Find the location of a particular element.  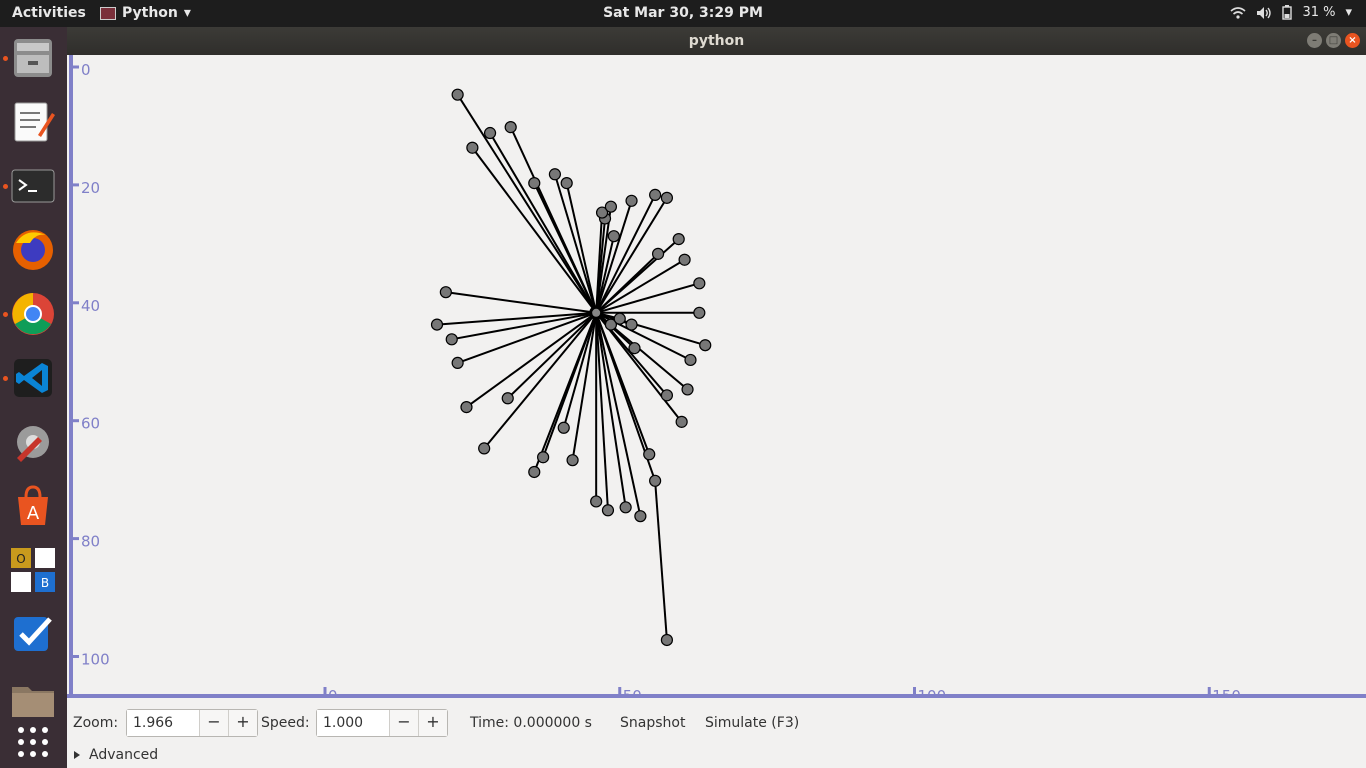

simulate-button: Simulate (F3) is located at coordinates (752, 723).